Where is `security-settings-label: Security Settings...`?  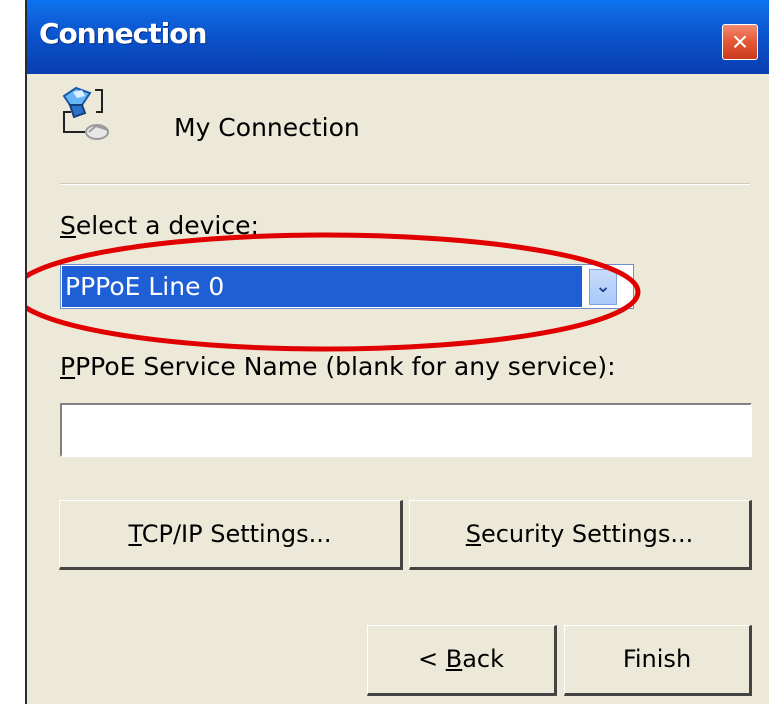 security-settings-label: Security Settings... is located at coordinates (579, 534).